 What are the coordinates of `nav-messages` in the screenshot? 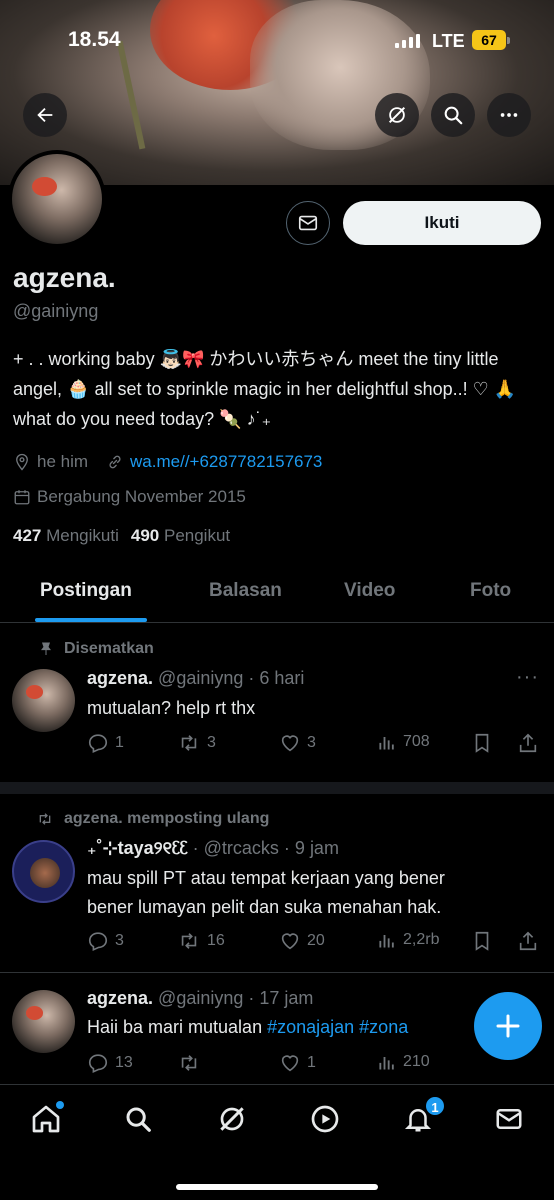 It's located at (509, 1119).